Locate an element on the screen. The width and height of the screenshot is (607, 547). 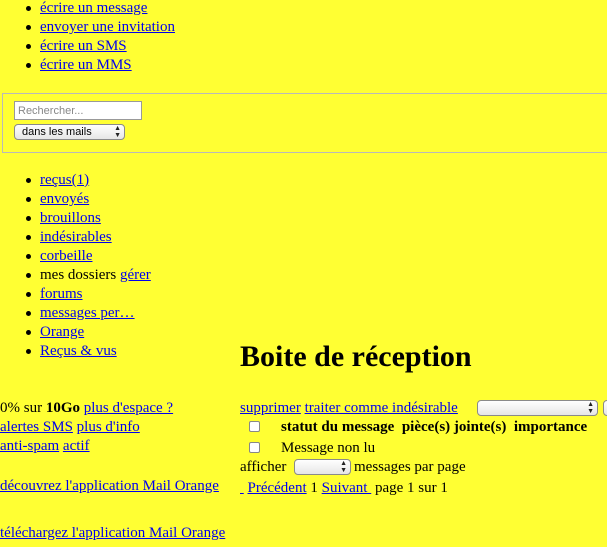
move-to-folder-select: ▲ ▼ is located at coordinates (537, 408).